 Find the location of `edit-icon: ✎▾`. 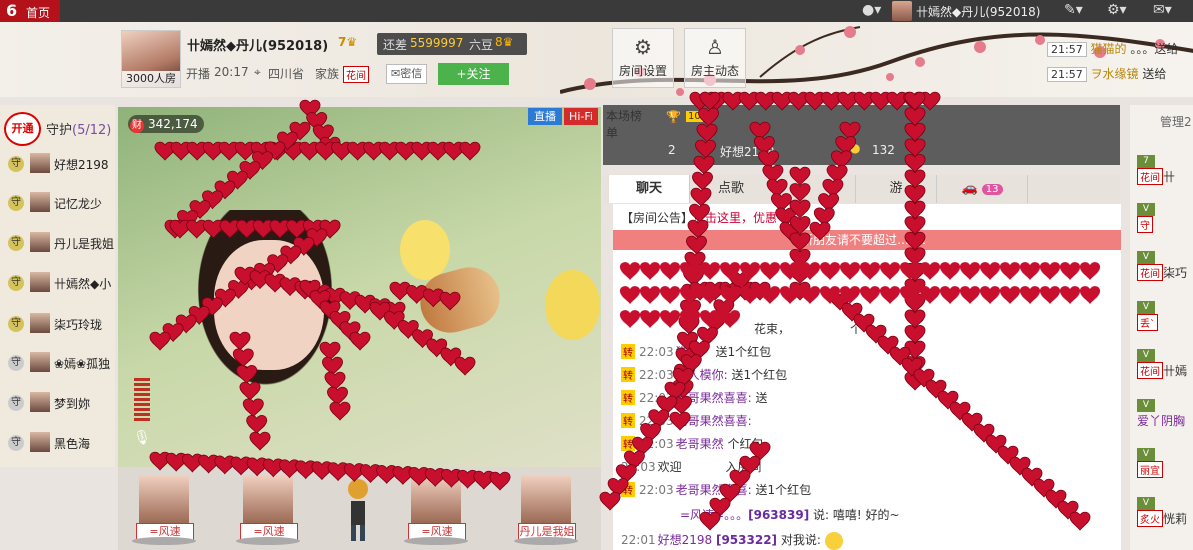

edit-icon: ✎▾ is located at coordinates (1073, 10).